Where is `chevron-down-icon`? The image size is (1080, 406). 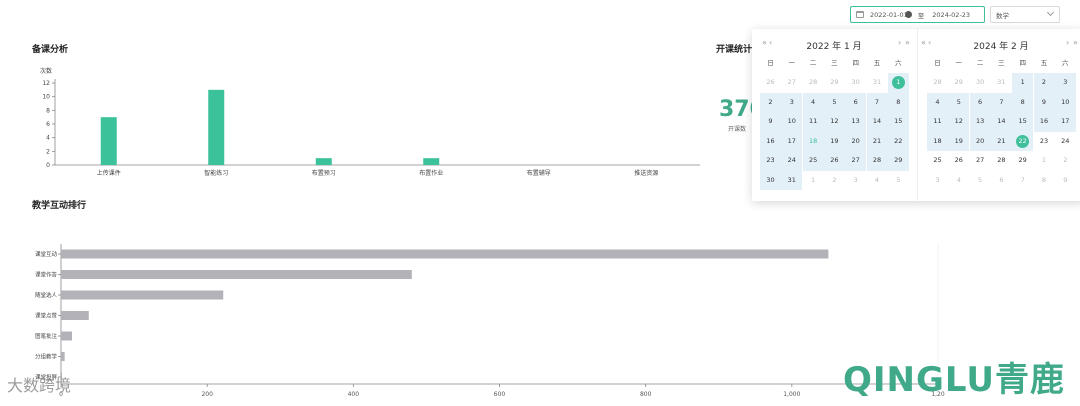 chevron-down-icon is located at coordinates (1050, 12).